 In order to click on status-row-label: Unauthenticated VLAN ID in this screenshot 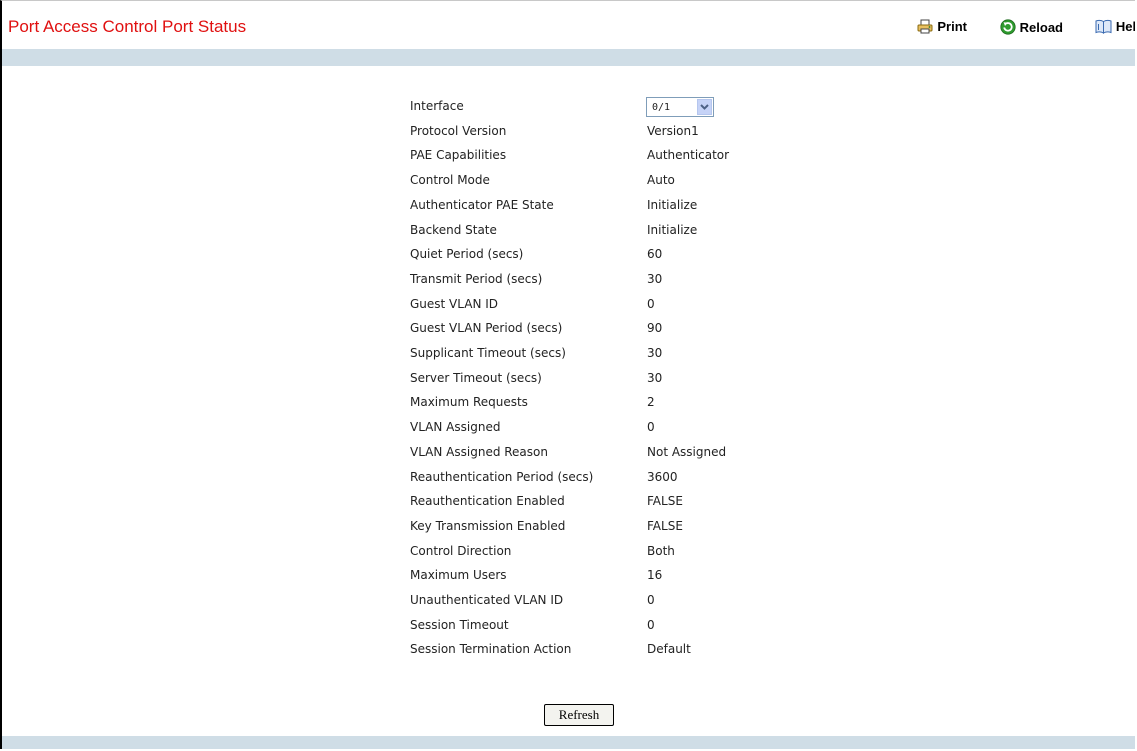, I will do `click(487, 600)`.